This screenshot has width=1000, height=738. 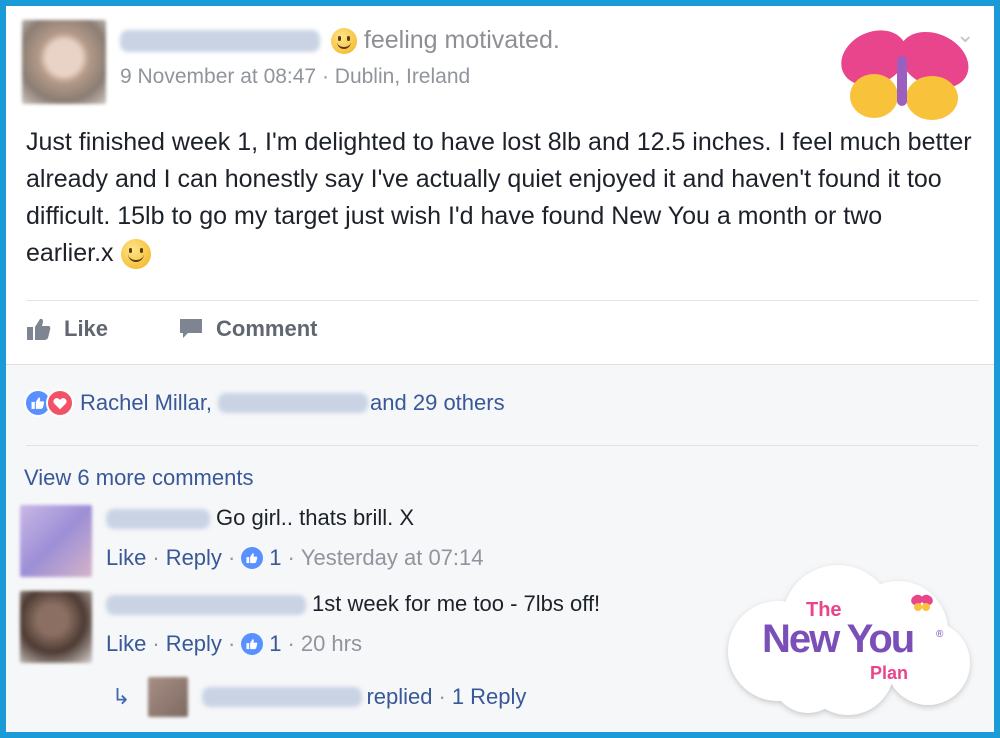 I want to click on post-timestamp: 9 November at 08:47 · Dublin, Ireland, so click(x=340, y=77).